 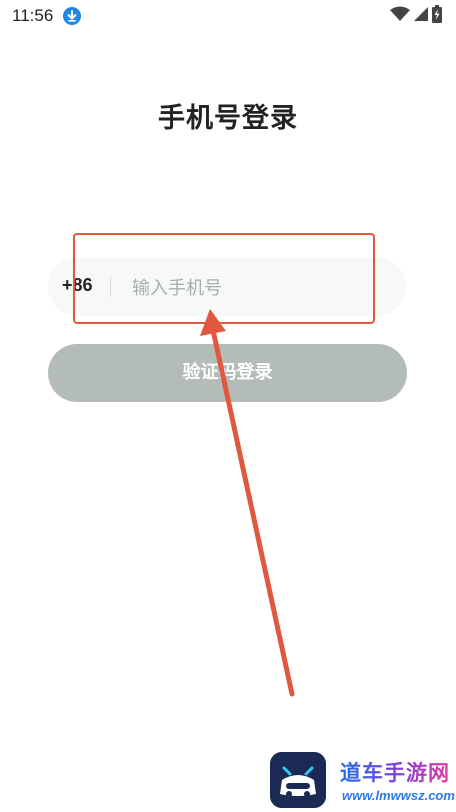 What do you see at coordinates (298, 780) in the screenshot?
I see `watermark-logo` at bounding box center [298, 780].